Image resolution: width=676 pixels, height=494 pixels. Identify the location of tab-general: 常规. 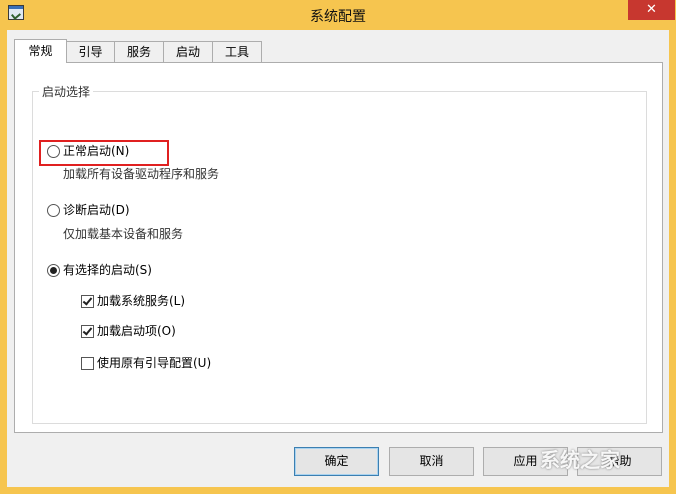
(40, 51).